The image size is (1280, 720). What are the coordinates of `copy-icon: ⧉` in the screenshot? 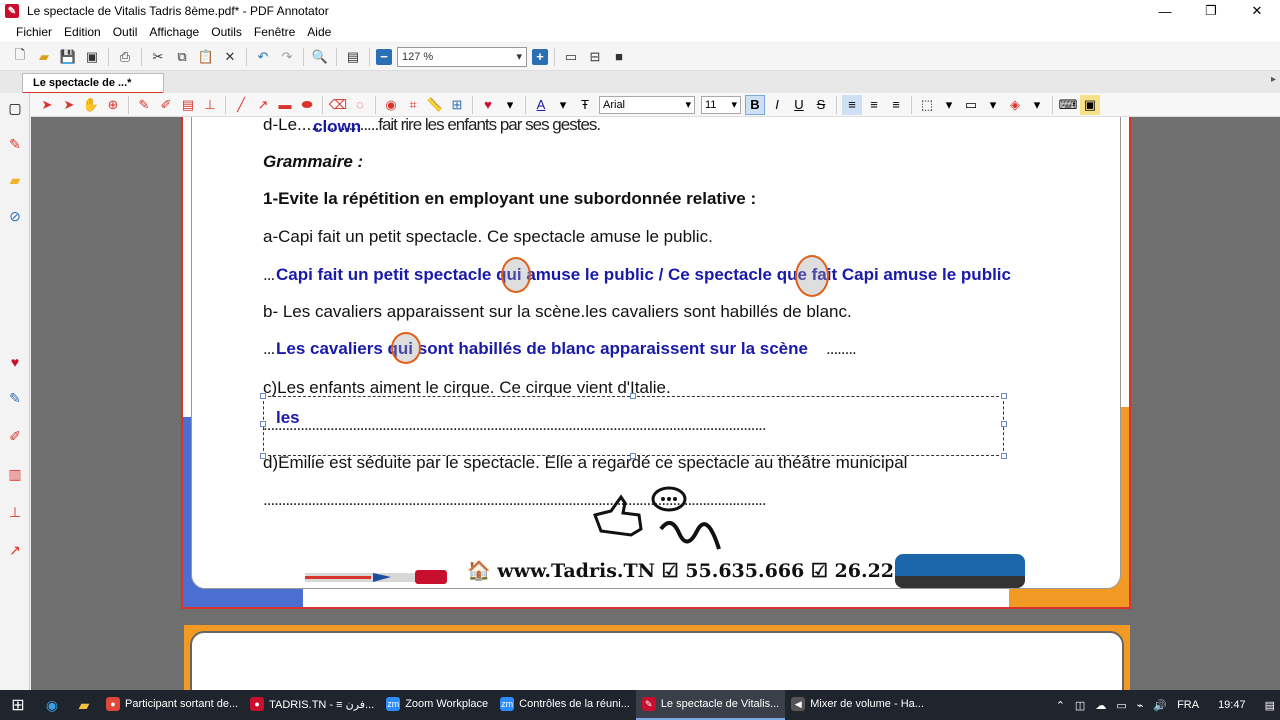 It's located at (182, 57).